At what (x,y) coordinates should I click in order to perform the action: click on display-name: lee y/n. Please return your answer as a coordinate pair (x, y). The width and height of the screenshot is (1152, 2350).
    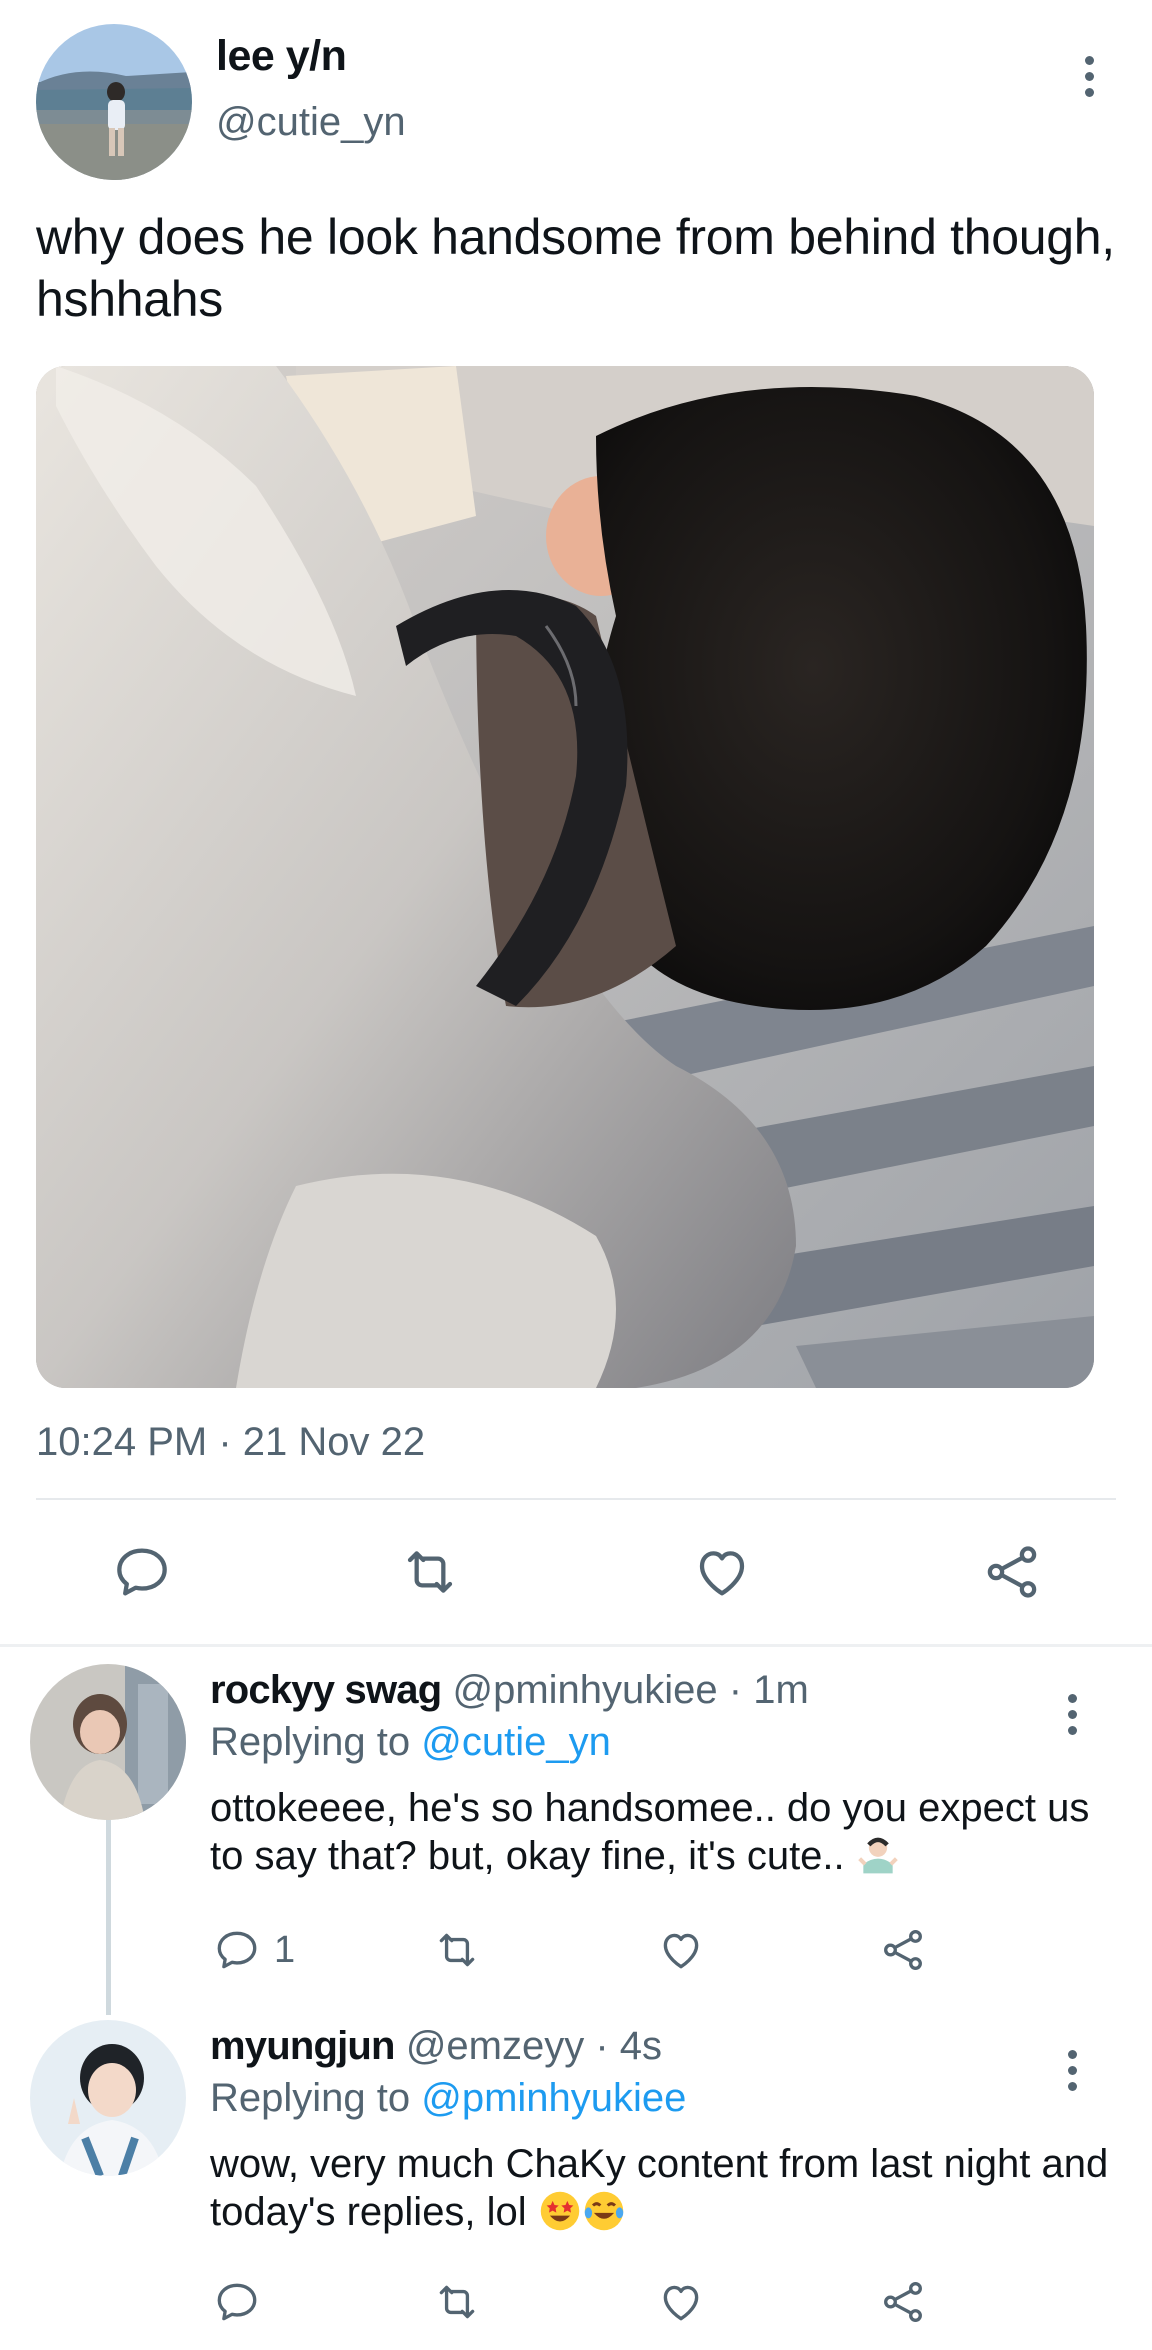
    Looking at the image, I should click on (281, 56).